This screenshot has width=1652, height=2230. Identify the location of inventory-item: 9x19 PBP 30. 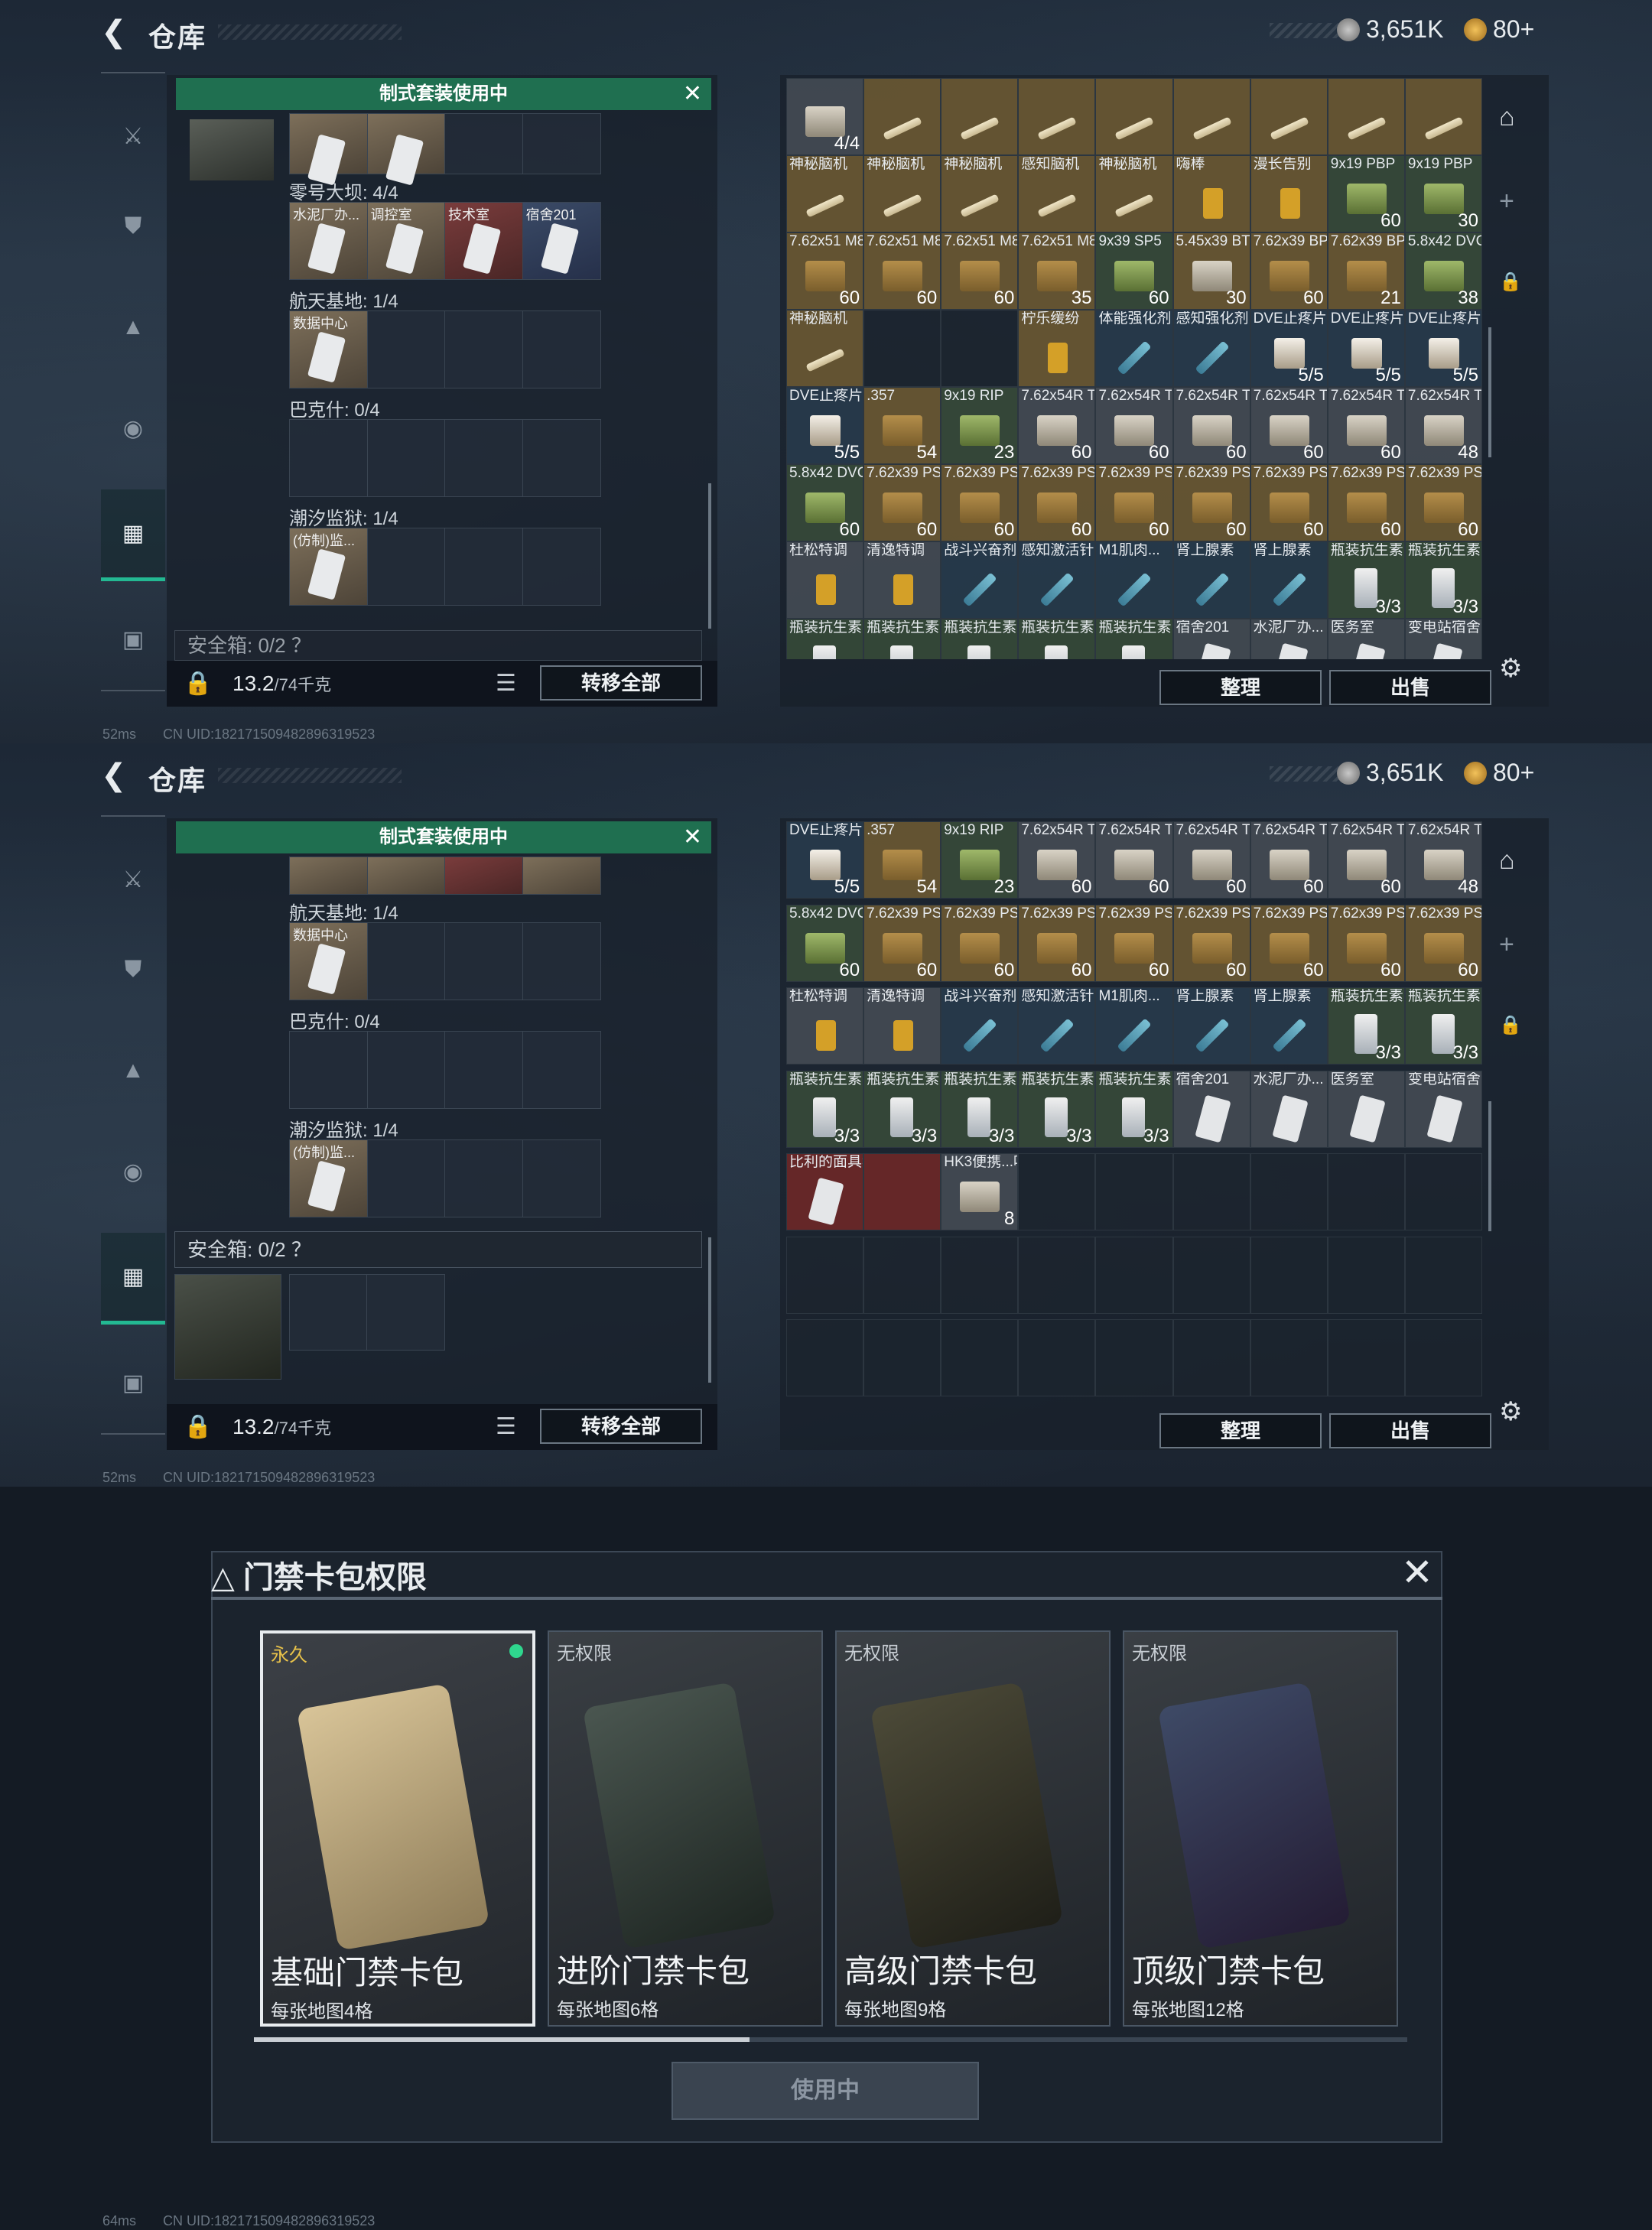
(1443, 193).